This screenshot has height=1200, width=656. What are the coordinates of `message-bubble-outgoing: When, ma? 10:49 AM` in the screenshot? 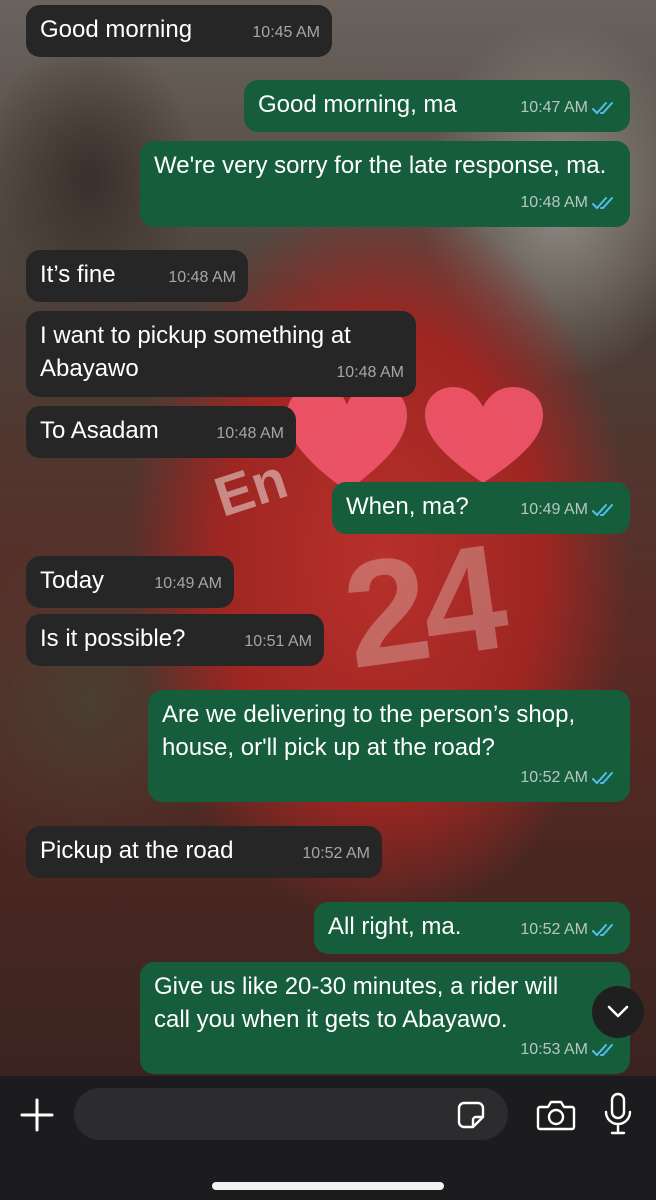 It's located at (481, 508).